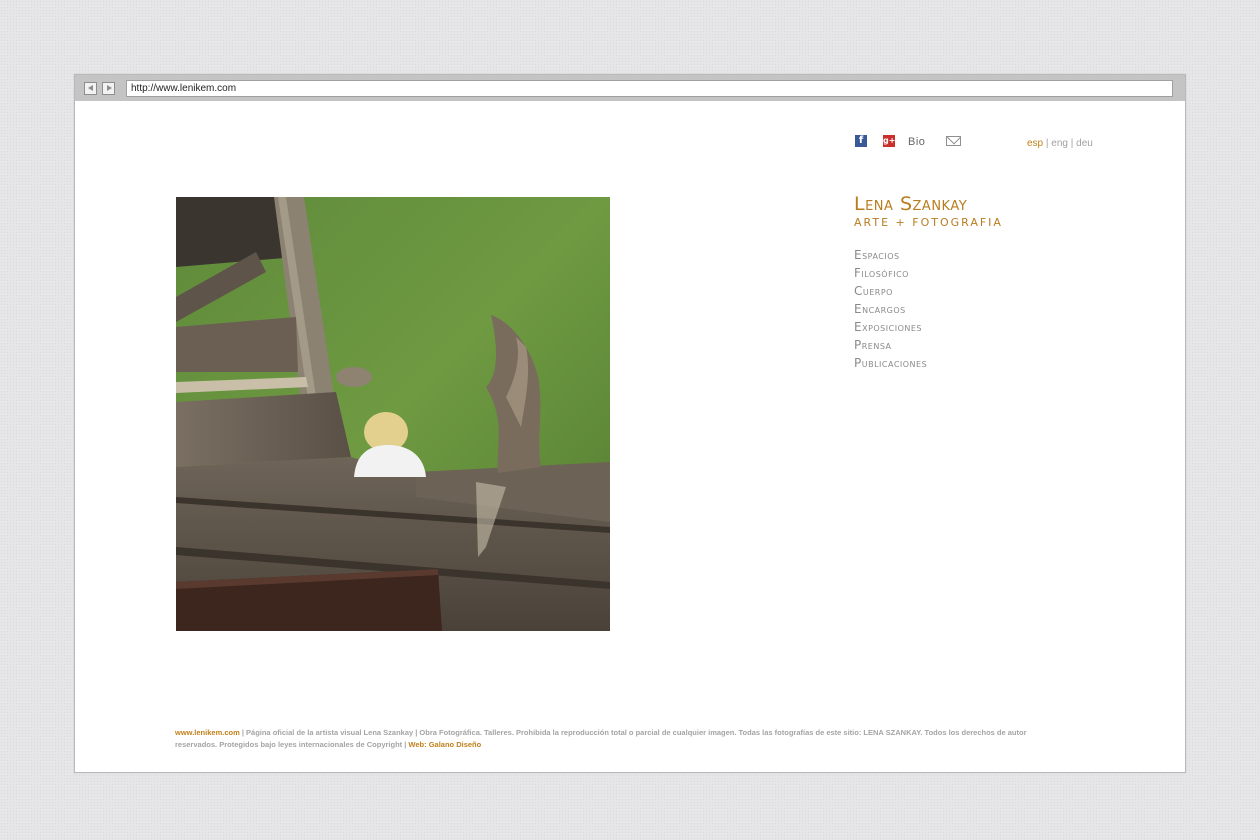 Image resolution: width=1260 pixels, height=840 pixels. I want to click on menu-item-espacios: Espacios, so click(890, 255).